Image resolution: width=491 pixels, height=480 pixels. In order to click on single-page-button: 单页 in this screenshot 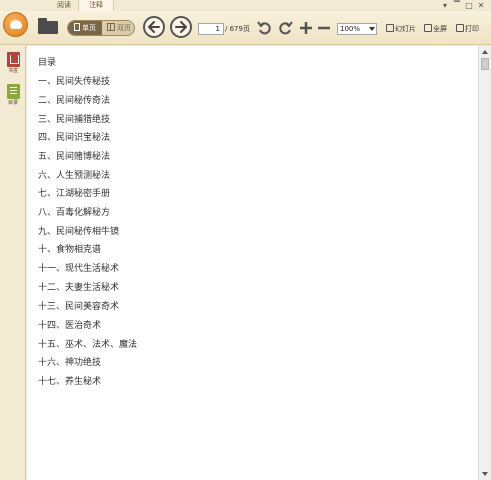, I will do `click(85, 28)`.